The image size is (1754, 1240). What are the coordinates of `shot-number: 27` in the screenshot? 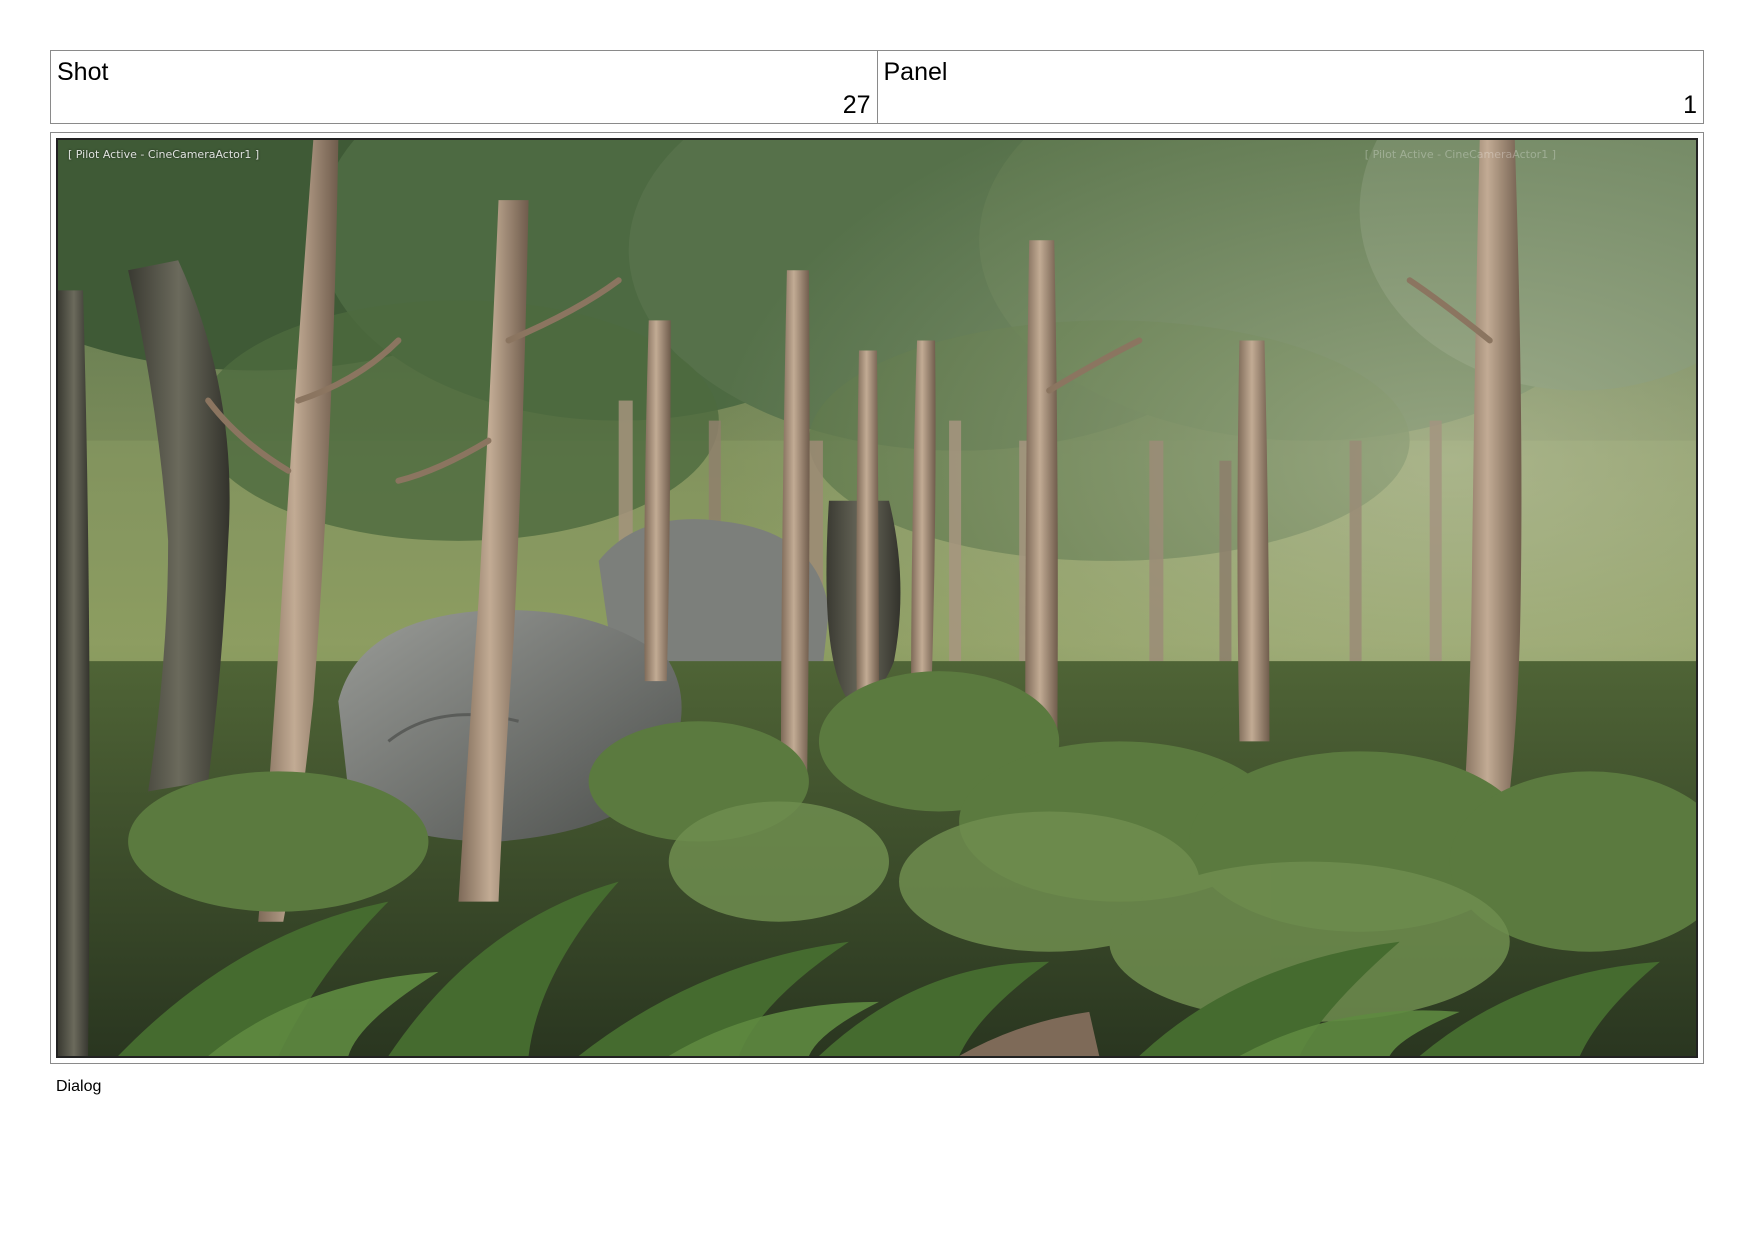 It's located at (856, 105).